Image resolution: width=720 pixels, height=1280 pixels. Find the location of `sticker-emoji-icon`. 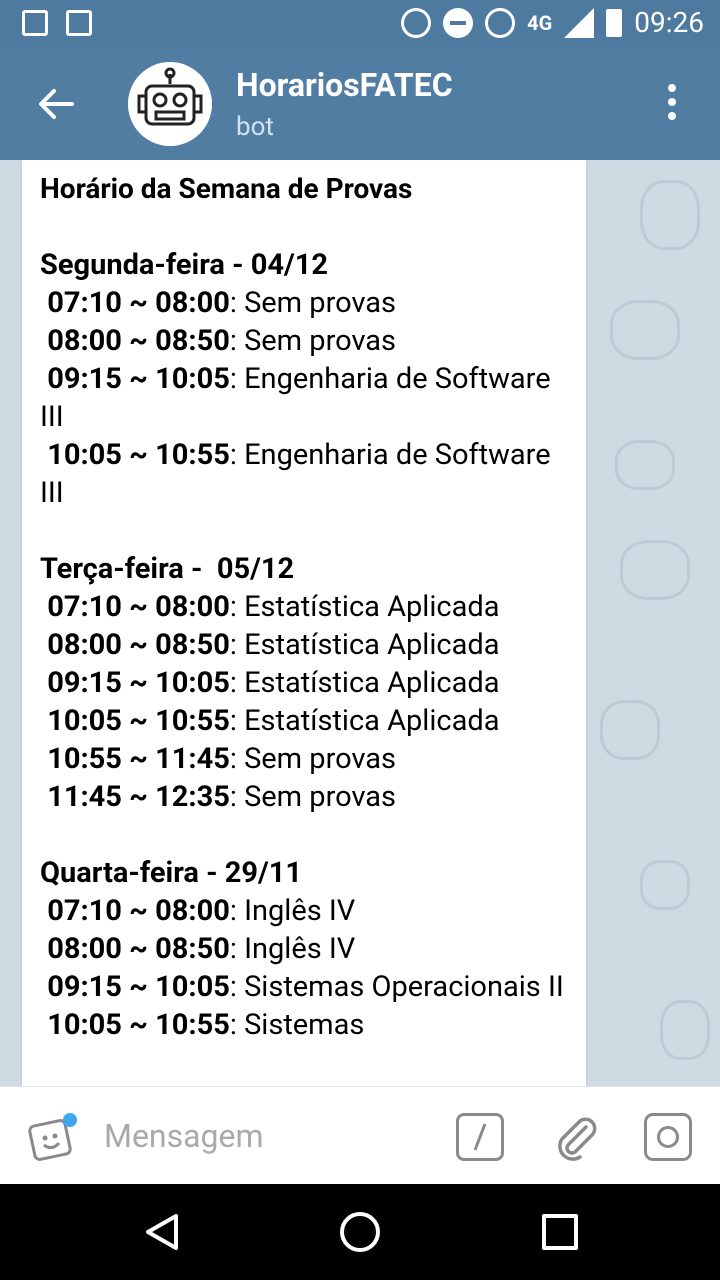

sticker-emoji-icon is located at coordinates (53, 1137).